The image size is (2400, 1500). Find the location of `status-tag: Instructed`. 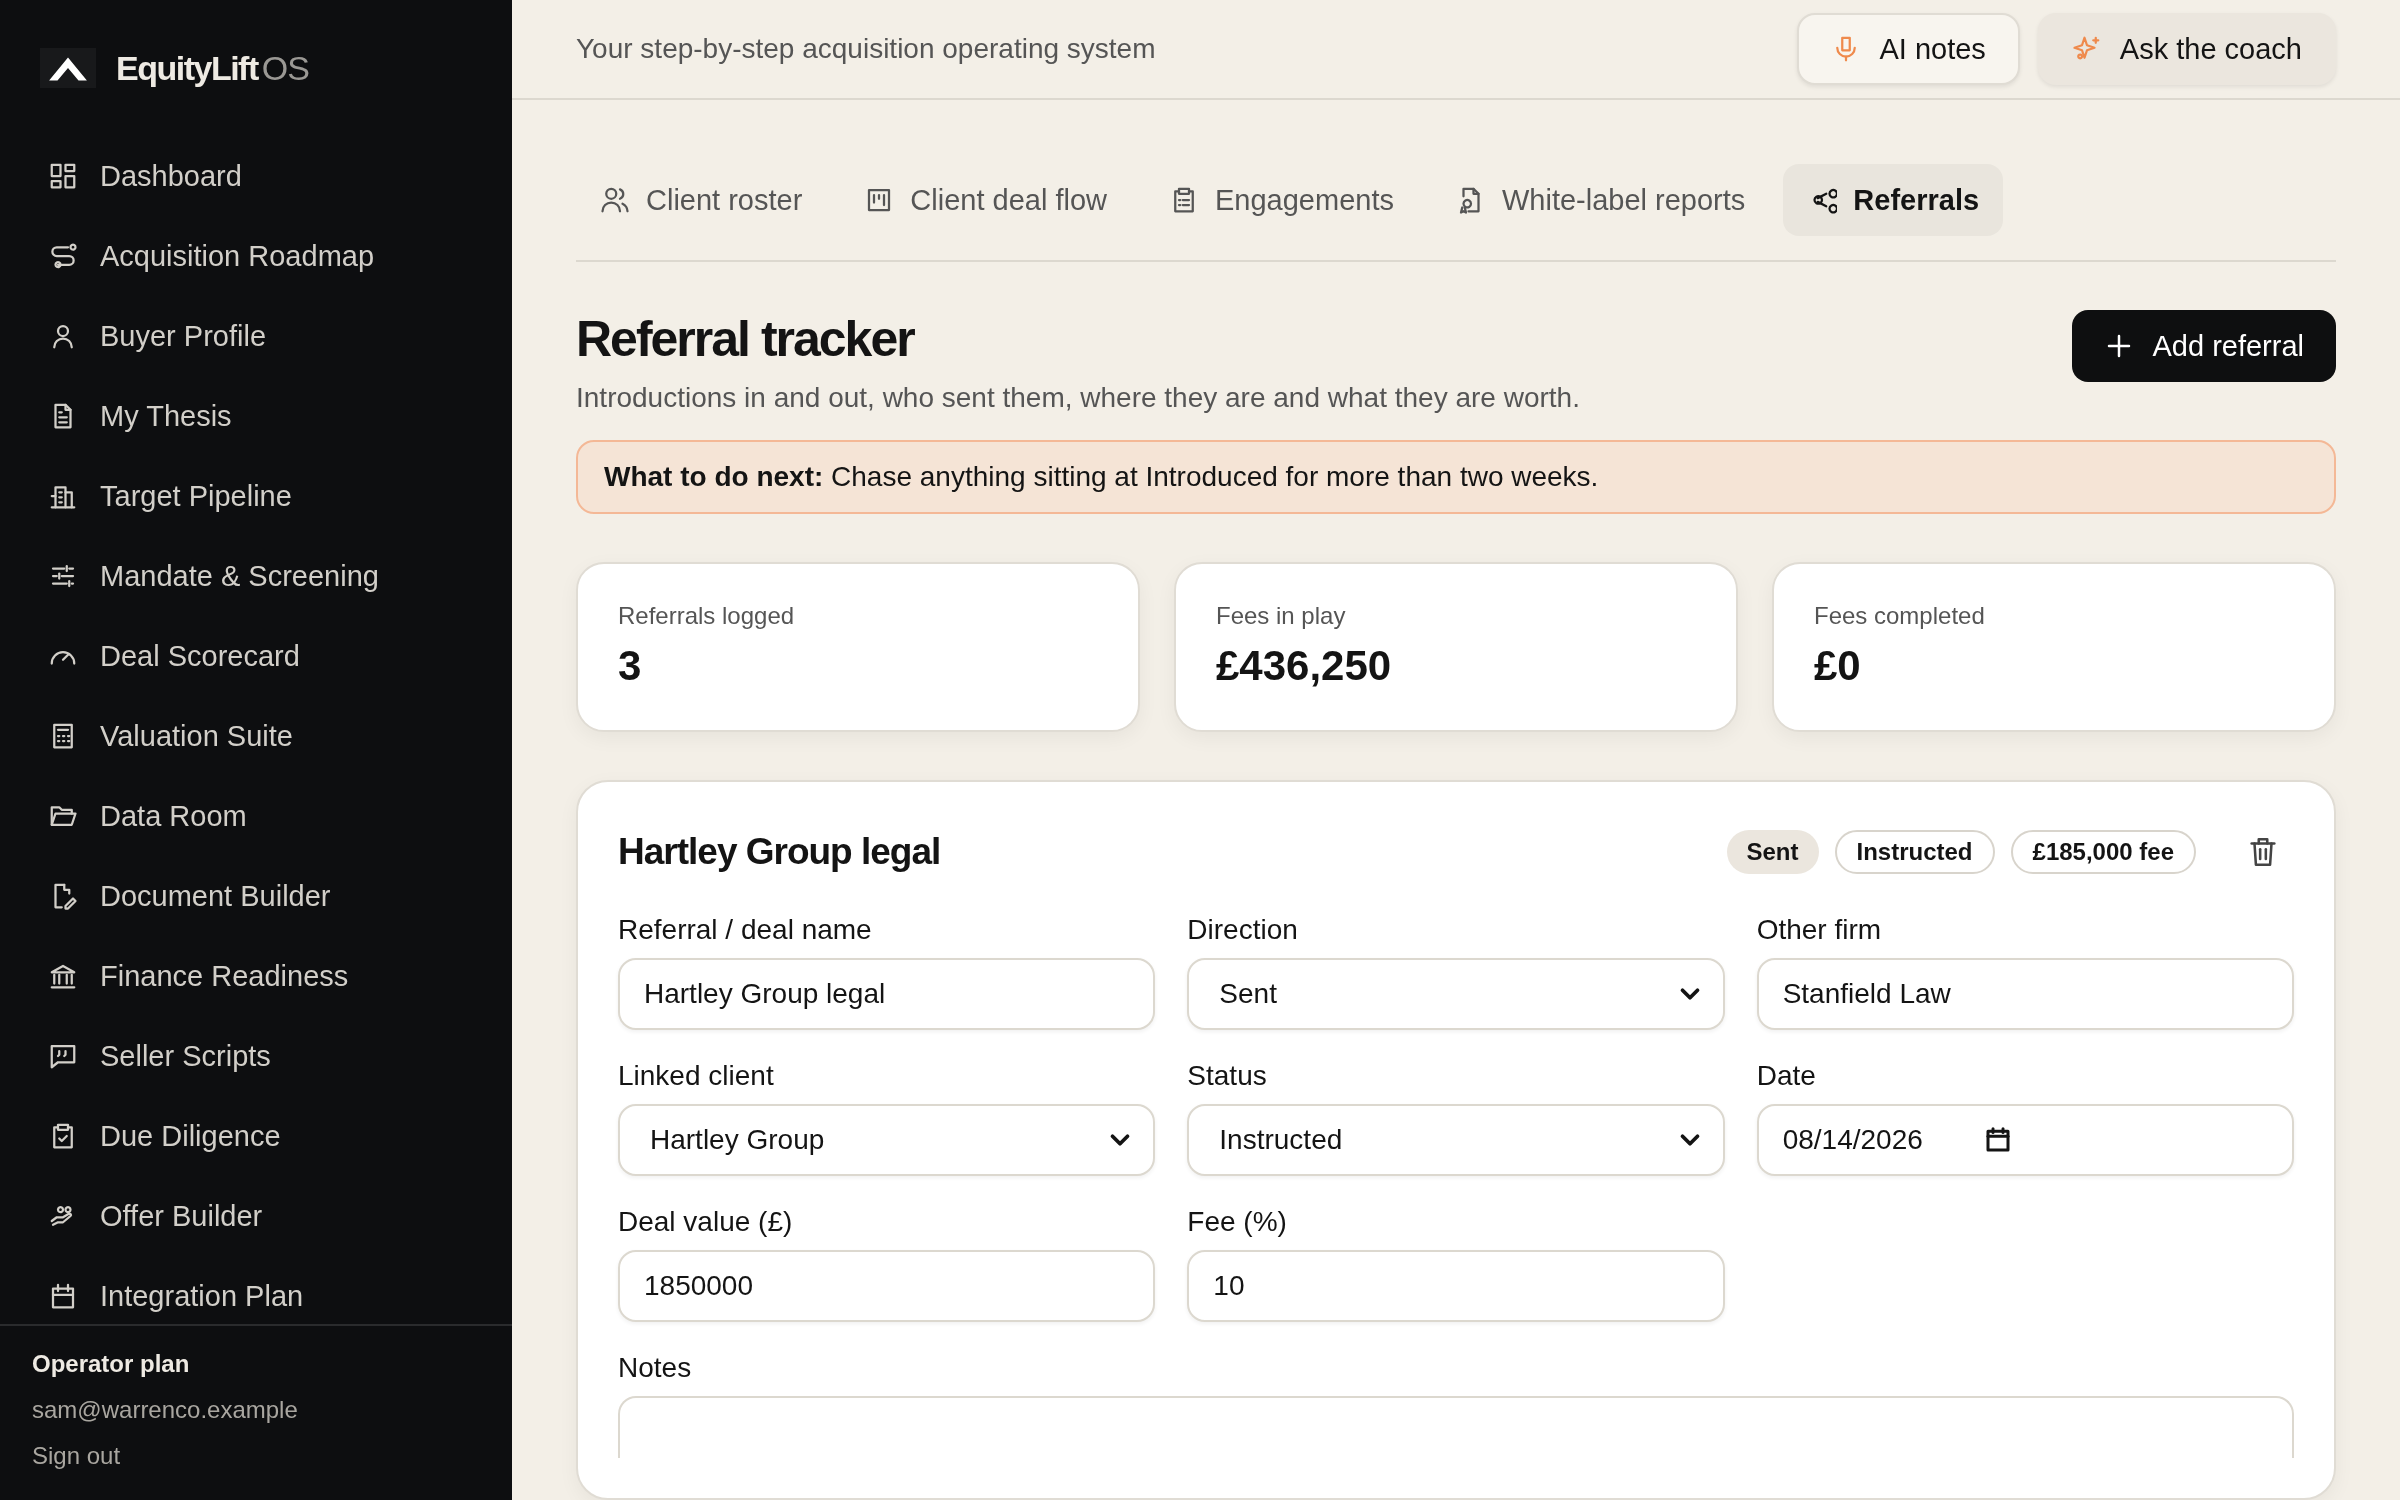

status-tag: Instructed is located at coordinates (1914, 852).